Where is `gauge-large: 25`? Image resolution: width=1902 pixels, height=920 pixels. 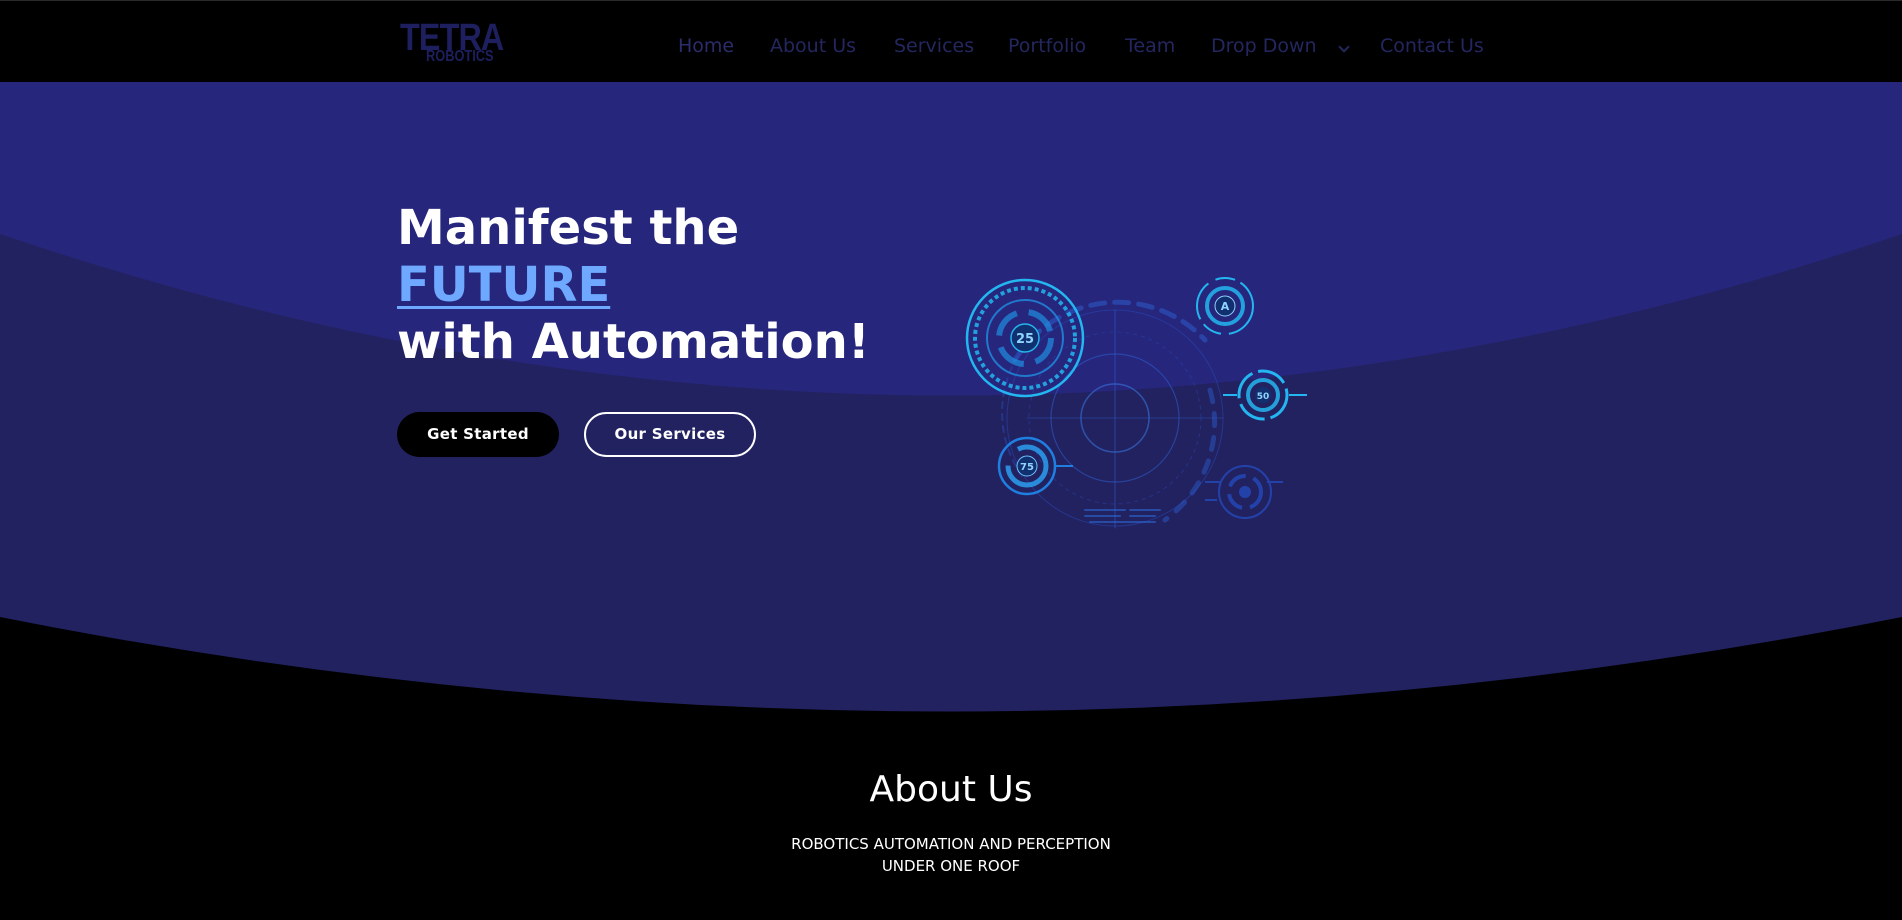
gauge-large: 25 is located at coordinates (1025, 338).